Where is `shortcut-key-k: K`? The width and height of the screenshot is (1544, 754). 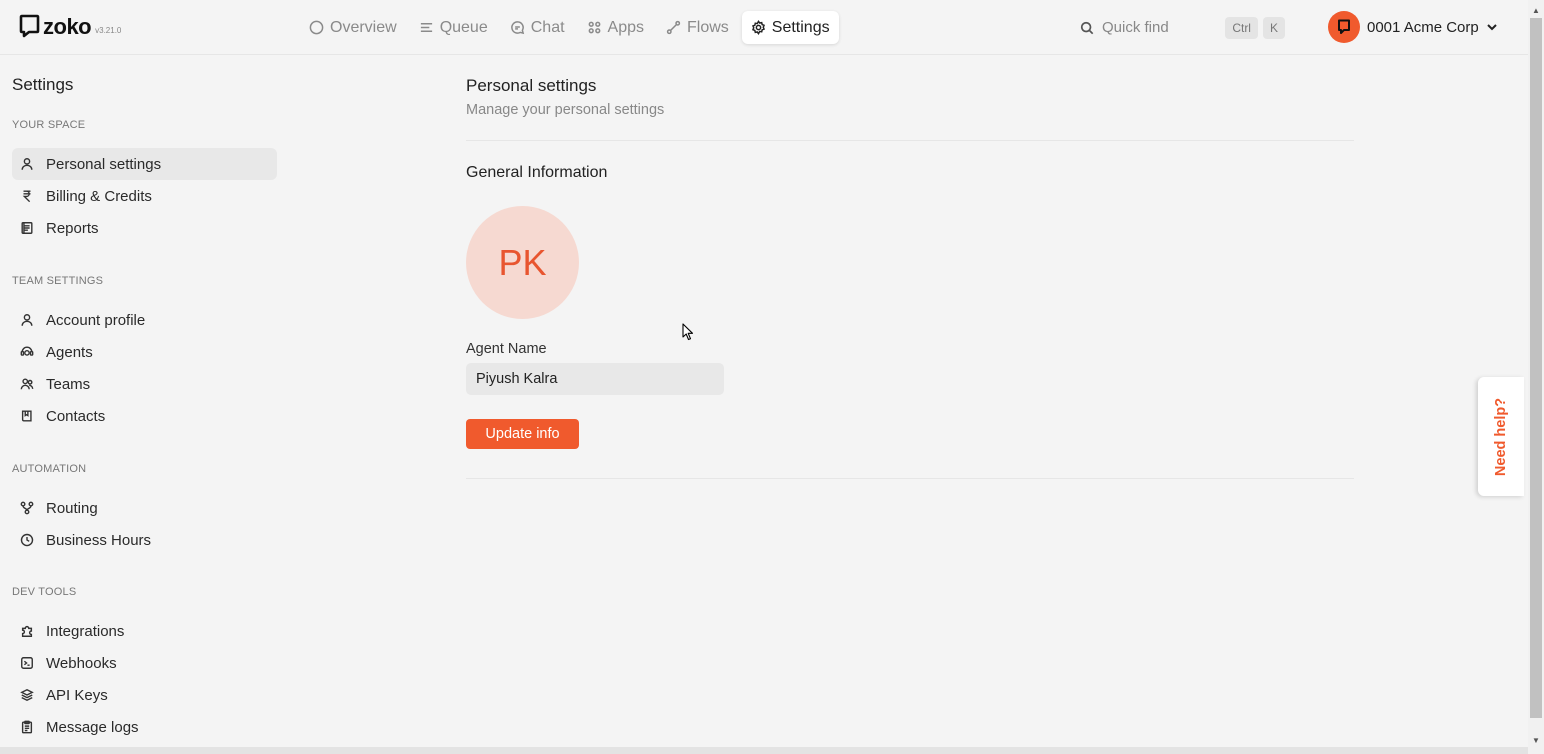
shortcut-key-k: K is located at coordinates (1273, 27).